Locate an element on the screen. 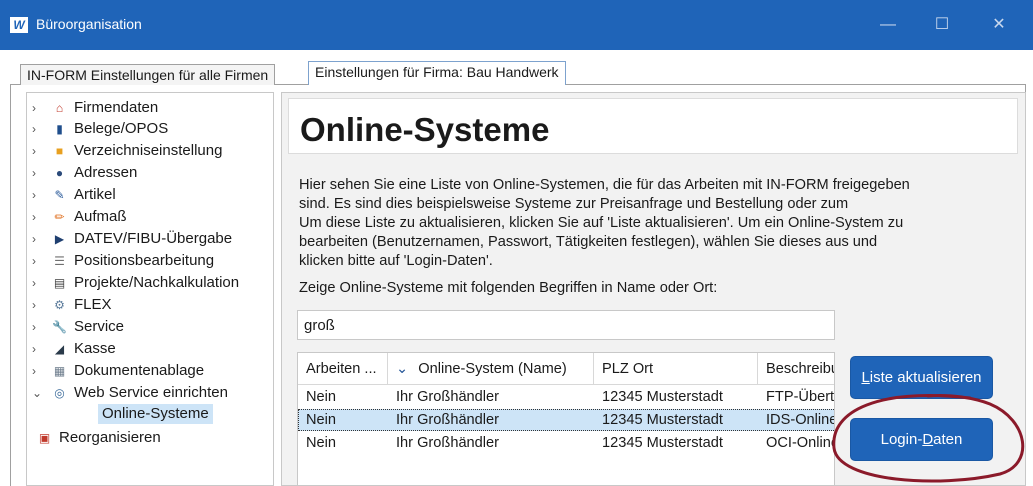  button-label: Login- is located at coordinates (901, 439).